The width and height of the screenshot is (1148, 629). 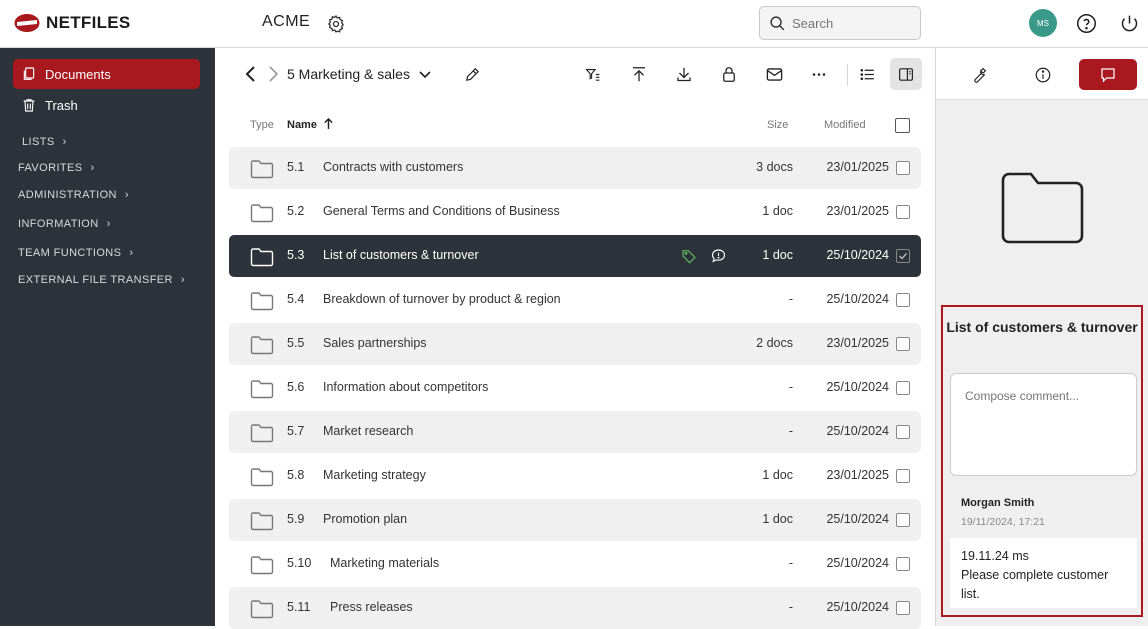 What do you see at coordinates (575, 564) in the screenshot?
I see `table-row: 5.10 Marketing materials - 25/10/2024` at bounding box center [575, 564].